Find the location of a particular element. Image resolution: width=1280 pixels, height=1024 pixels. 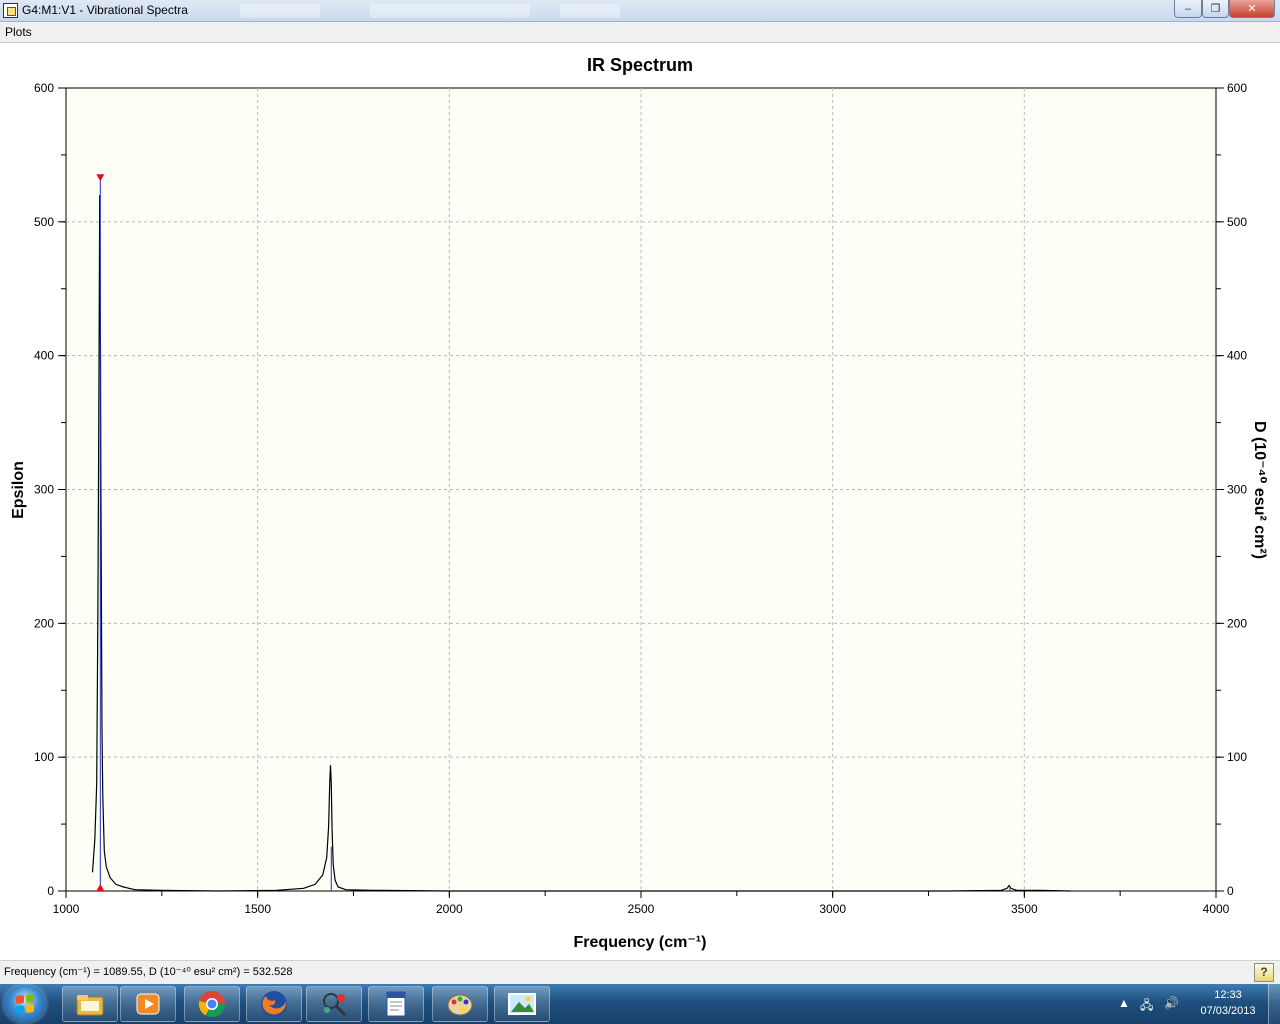

y-tick-label: 600 is located at coordinates (44, 88).